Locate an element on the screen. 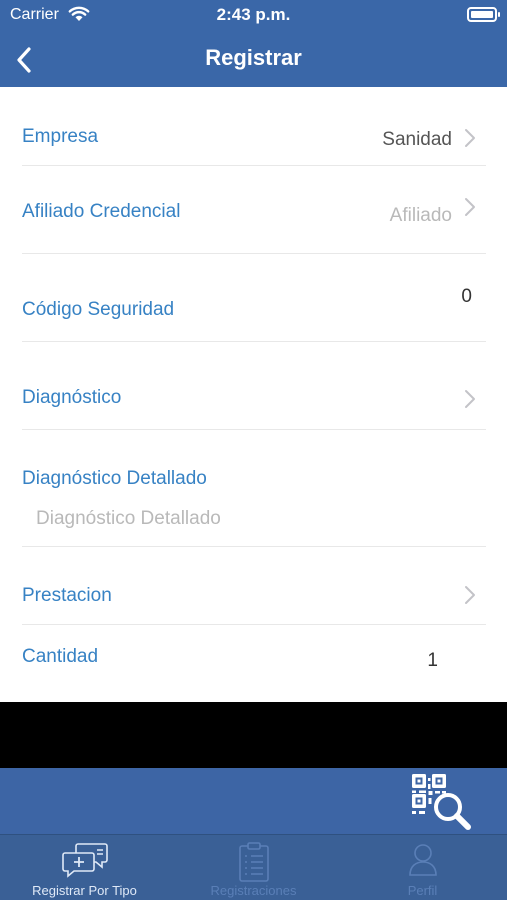 This screenshot has height=900, width=507. status-time: 2:43 p.m. is located at coordinates (253, 14).